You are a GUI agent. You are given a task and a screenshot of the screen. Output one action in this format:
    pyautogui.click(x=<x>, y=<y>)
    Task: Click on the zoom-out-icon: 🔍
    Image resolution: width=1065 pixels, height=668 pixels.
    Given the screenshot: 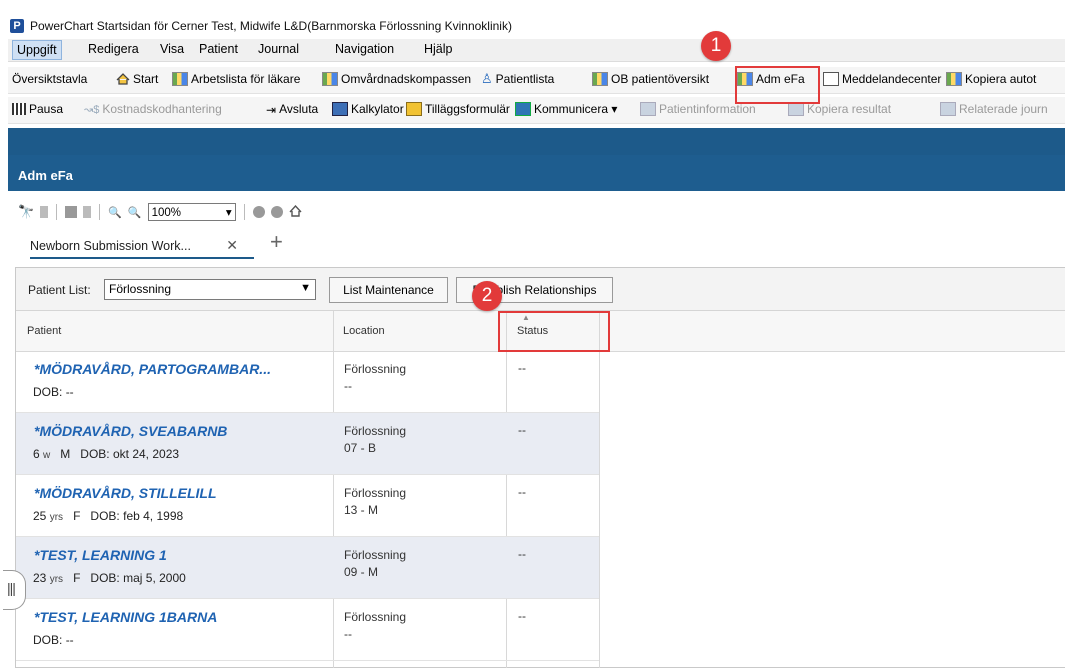 What is the action you would take?
    pyautogui.click(x=115, y=212)
    